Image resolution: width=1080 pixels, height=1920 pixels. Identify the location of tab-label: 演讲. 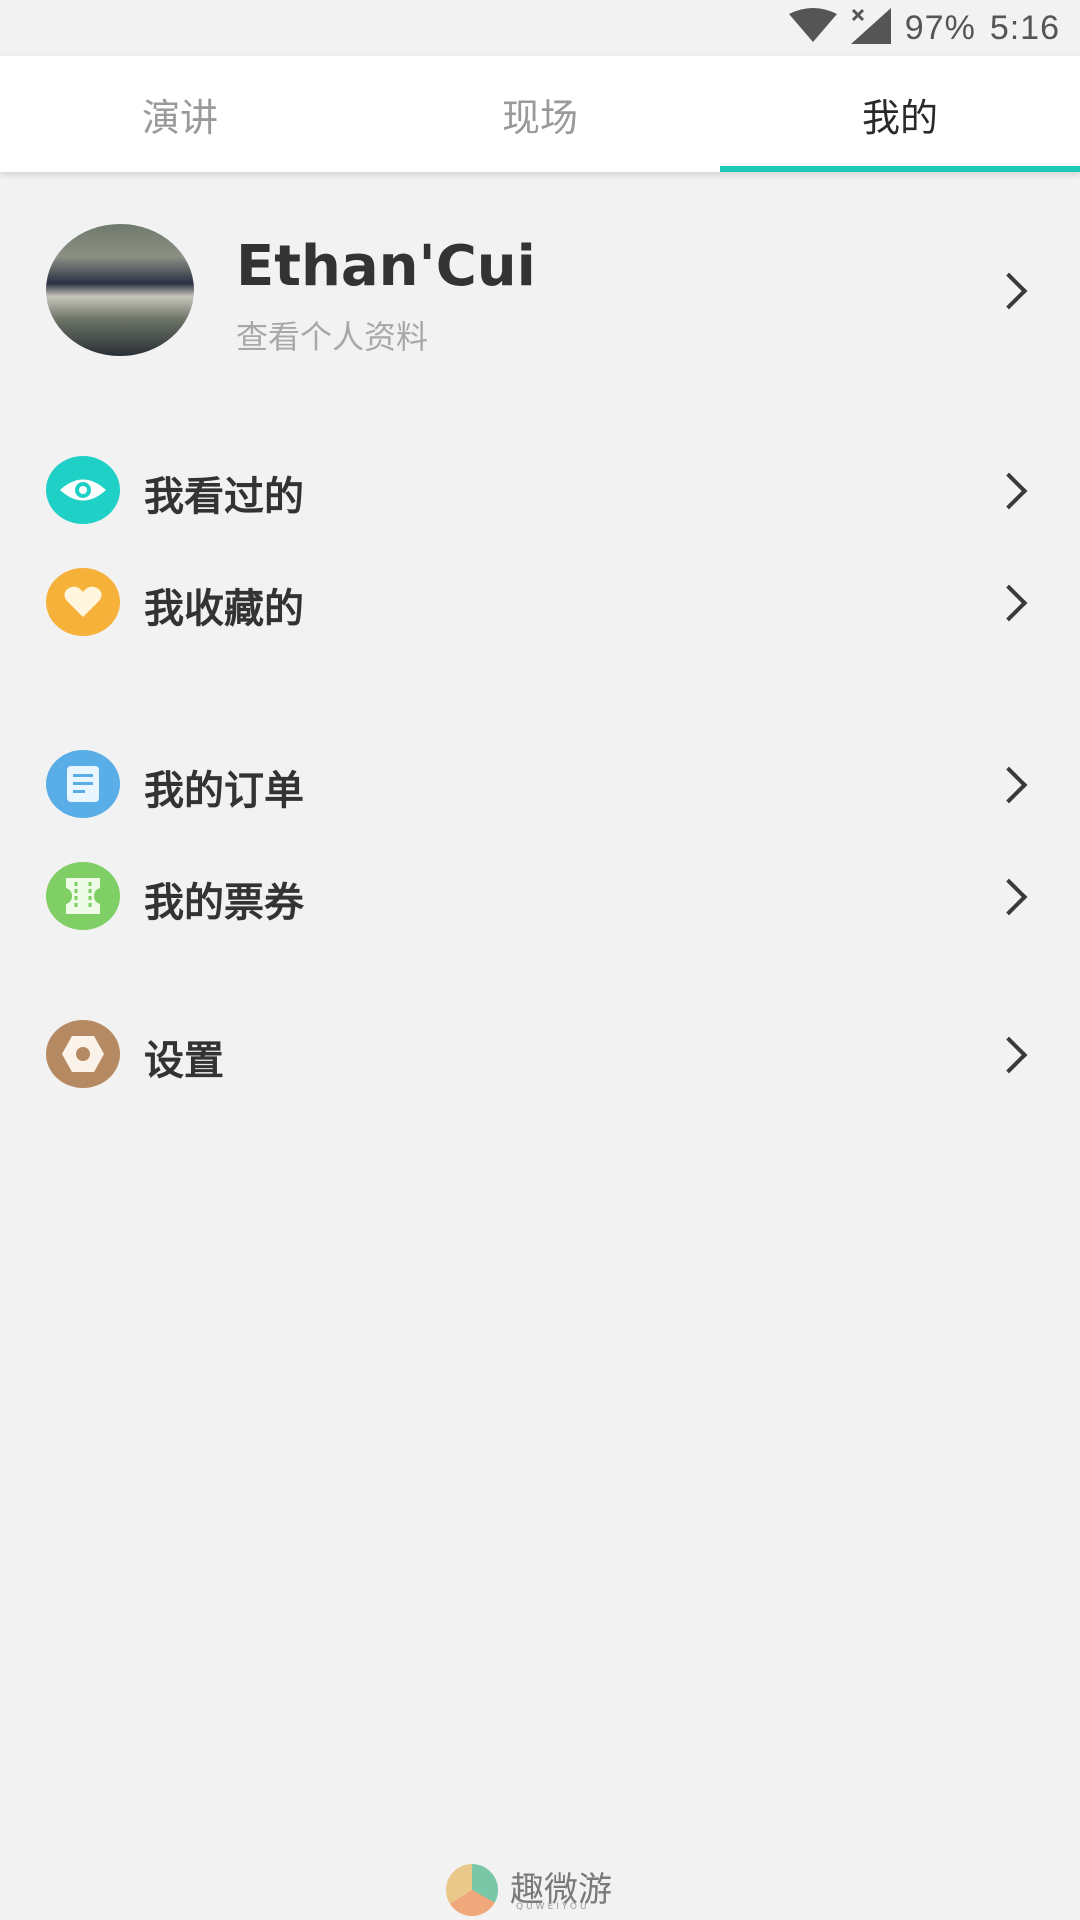
(179, 117).